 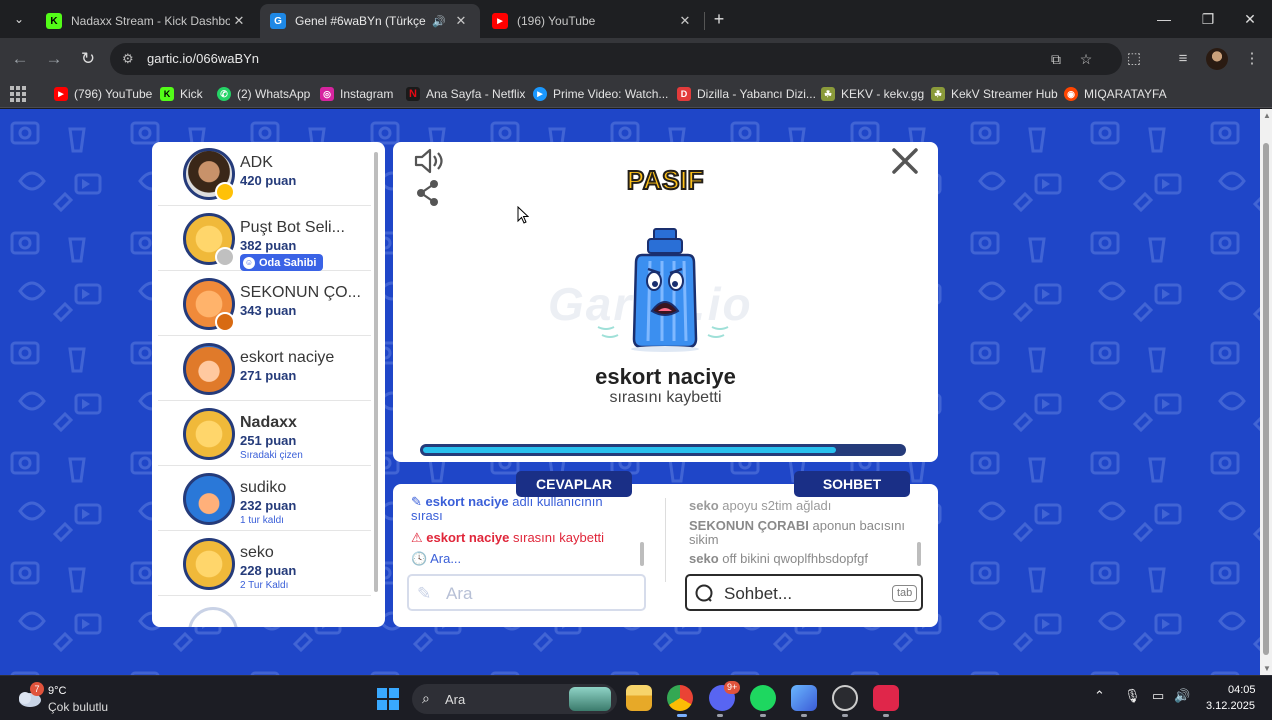 I want to click on weather-temperature: 9°C, so click(x=57, y=691).